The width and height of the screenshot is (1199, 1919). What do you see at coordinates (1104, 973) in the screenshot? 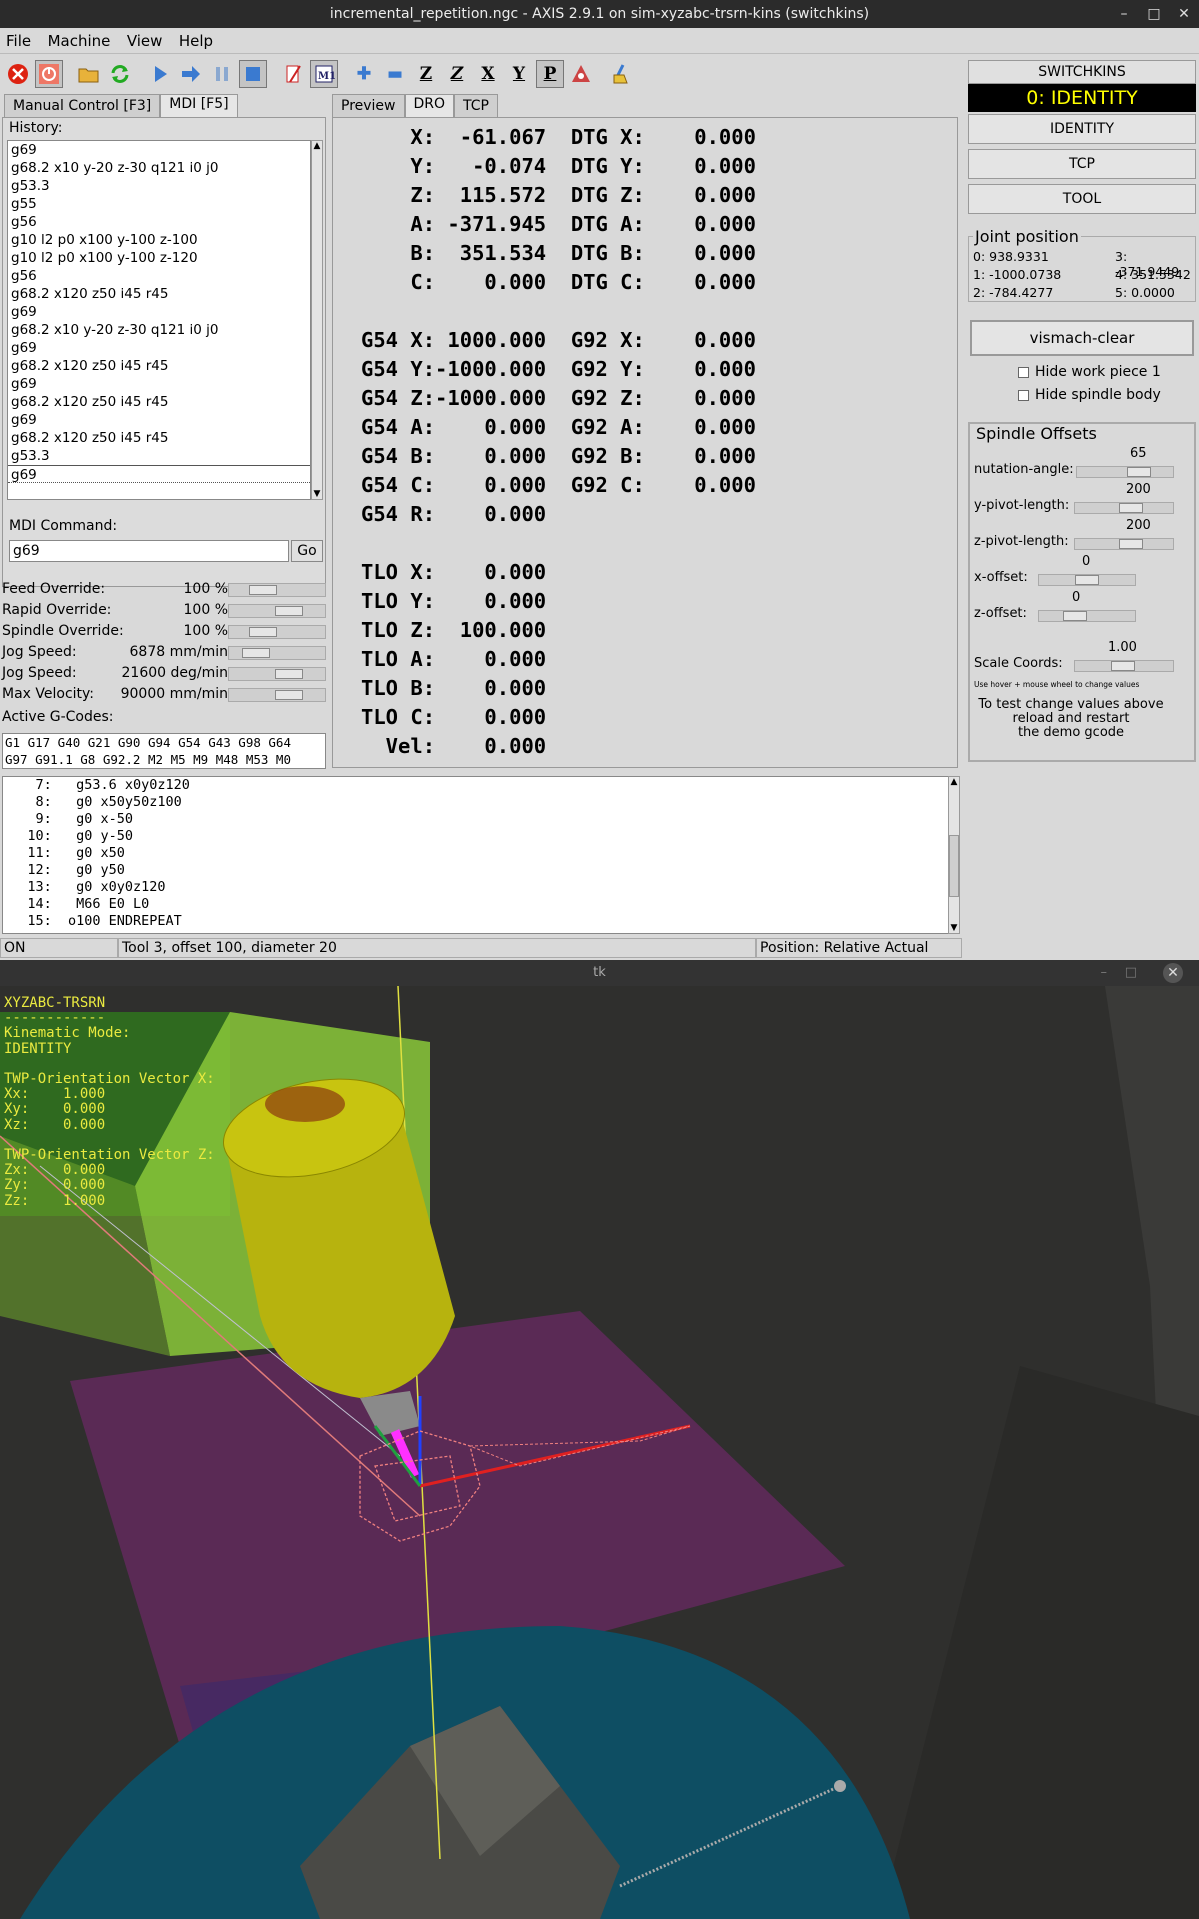
I see `tk-minimize-icon: –` at bounding box center [1104, 973].